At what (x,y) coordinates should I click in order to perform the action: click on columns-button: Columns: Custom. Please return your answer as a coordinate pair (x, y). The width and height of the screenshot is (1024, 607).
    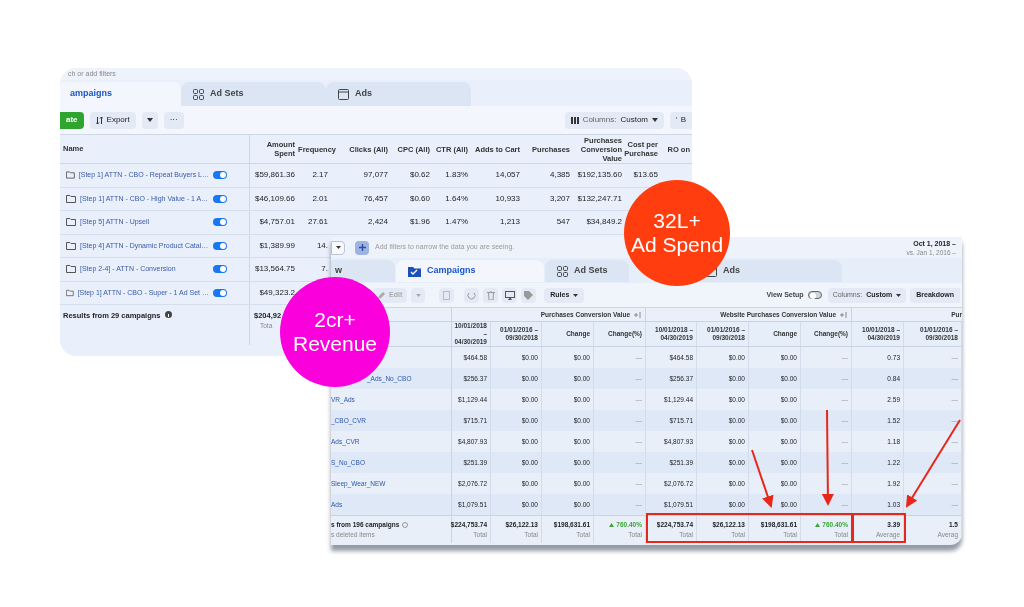
    Looking at the image, I should click on (614, 120).